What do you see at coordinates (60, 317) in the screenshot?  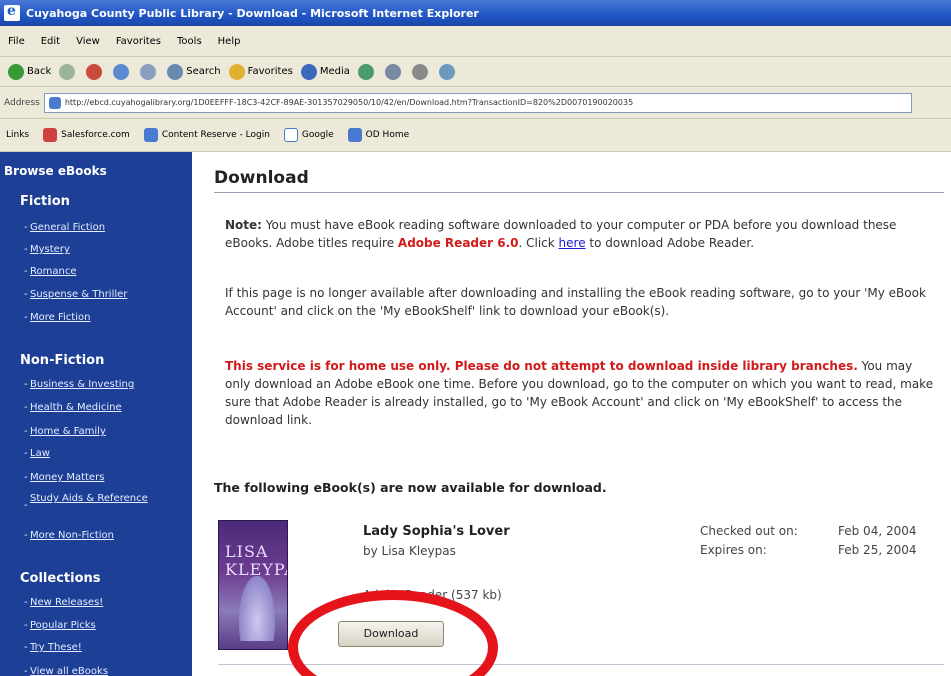 I see `sidebar-item-more-fiction: More Fiction` at bounding box center [60, 317].